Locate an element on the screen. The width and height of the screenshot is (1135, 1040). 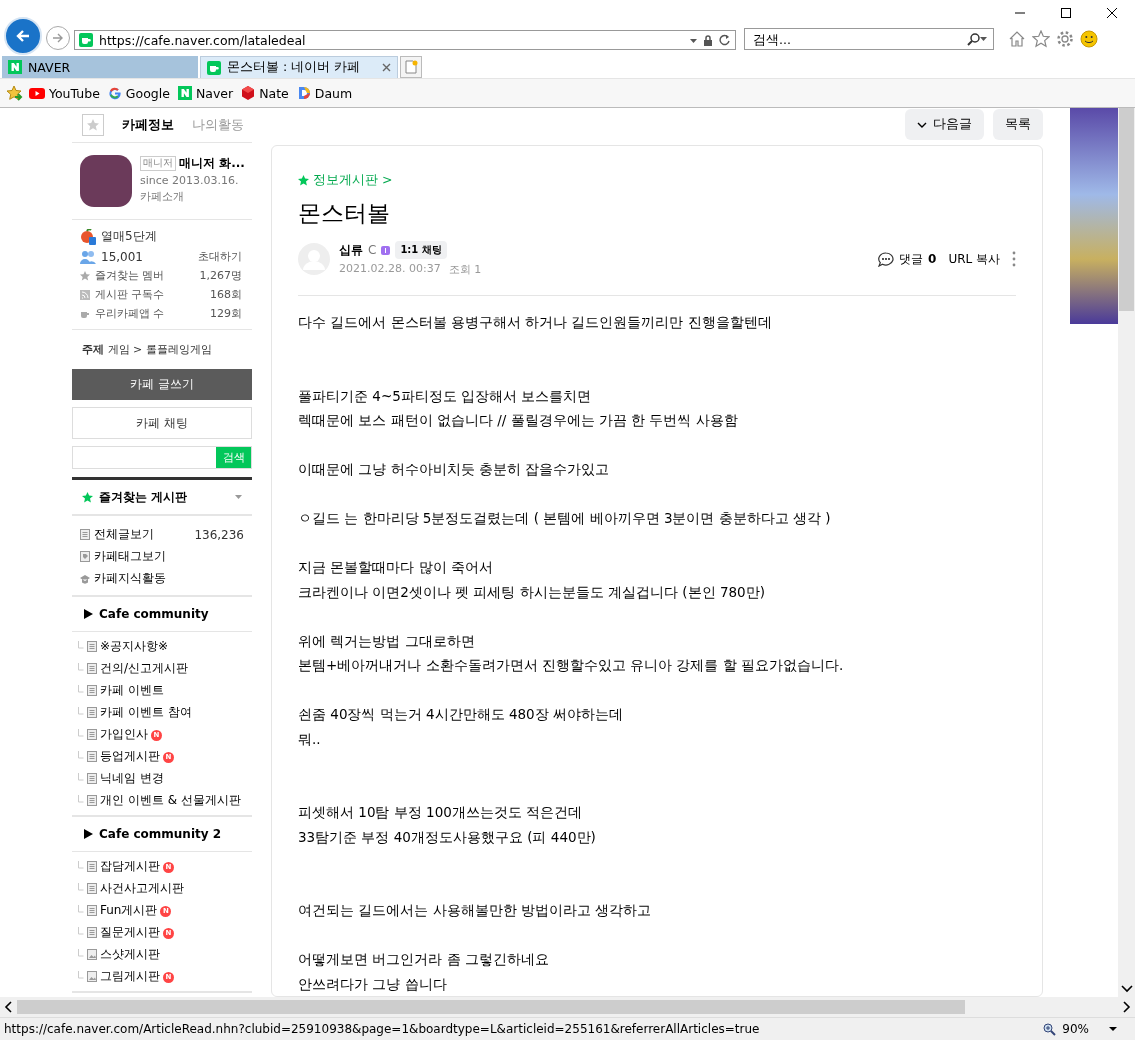
address-bar: https://cafe.naver.com/lataledeal is located at coordinates (405, 40).